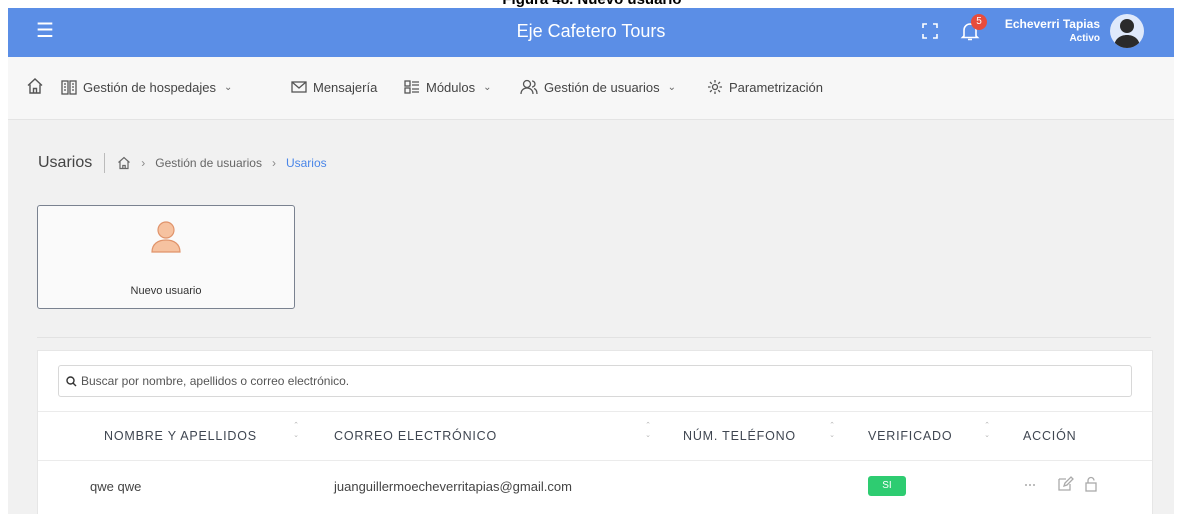  Describe the element at coordinates (116, 486) in the screenshot. I see `cell-name: qwe qwe` at that location.